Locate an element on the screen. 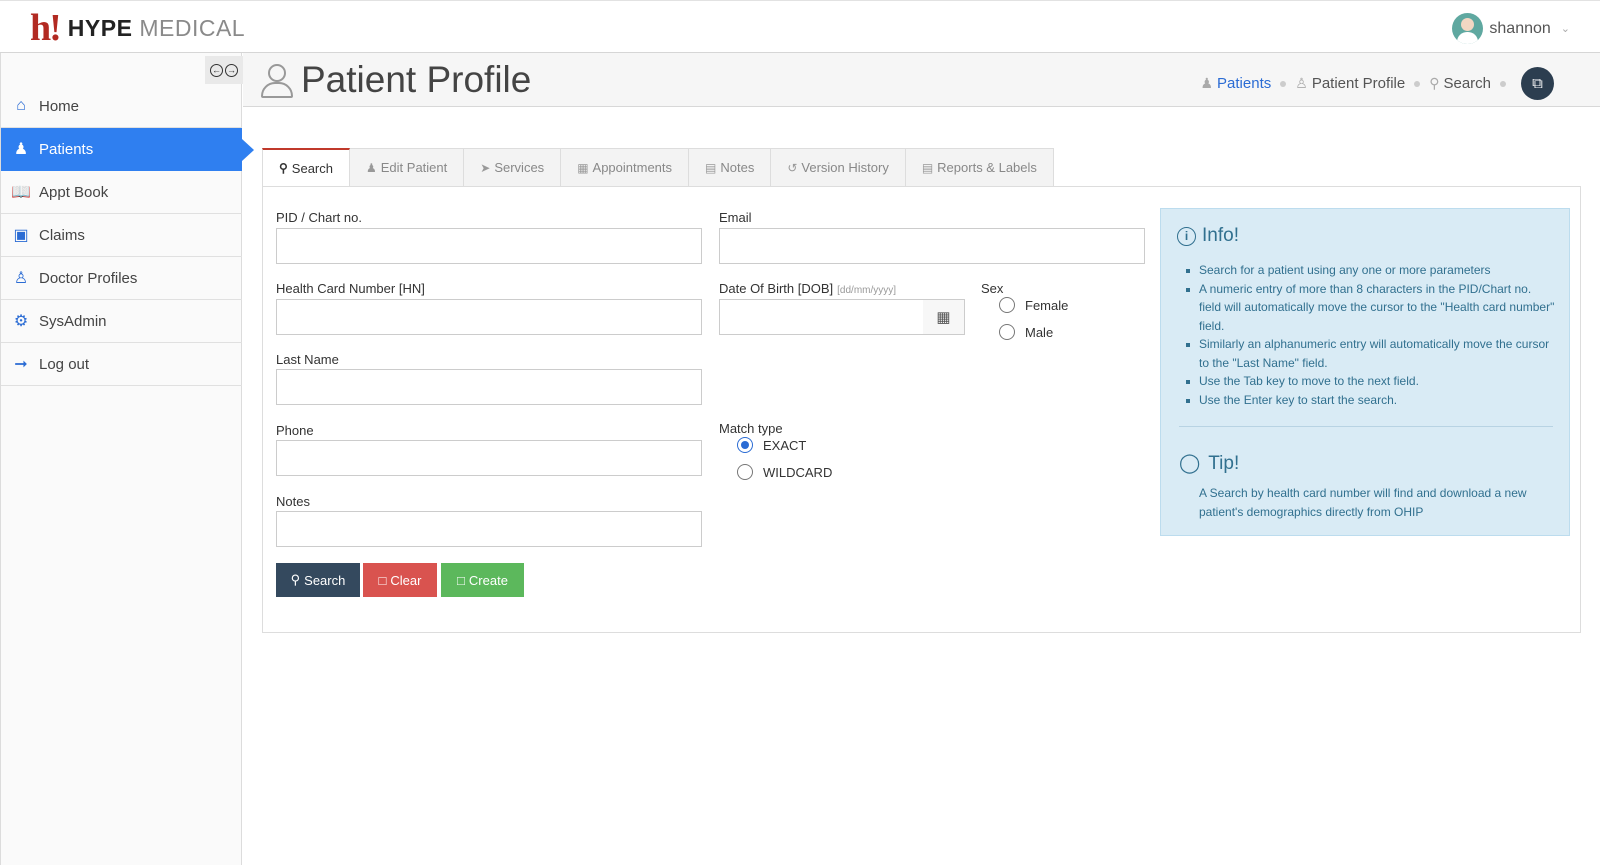  sidebar-toggle: ← → is located at coordinates (224, 70).